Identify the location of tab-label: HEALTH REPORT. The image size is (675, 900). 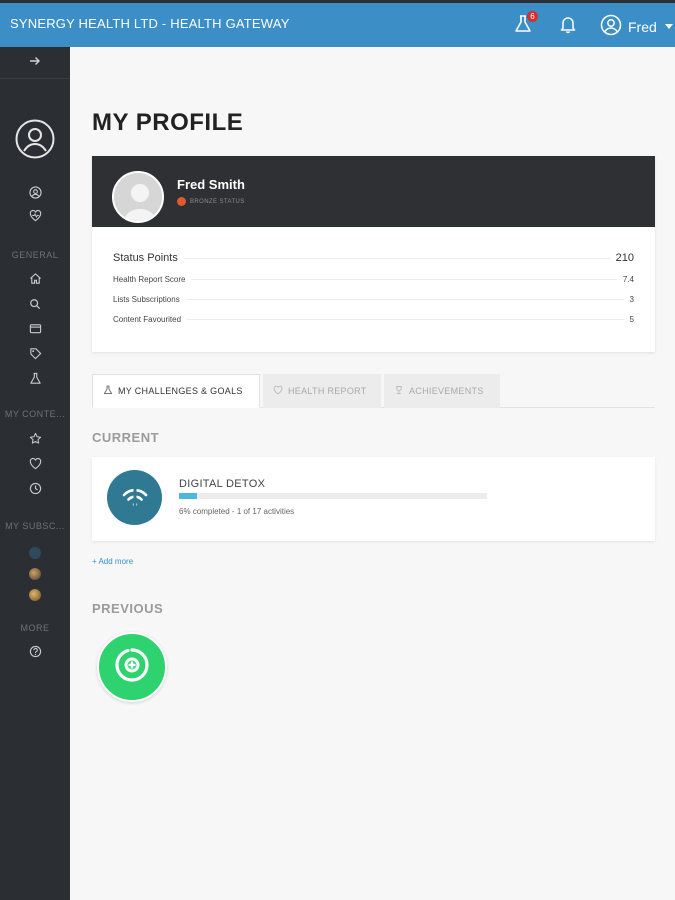
(327, 391).